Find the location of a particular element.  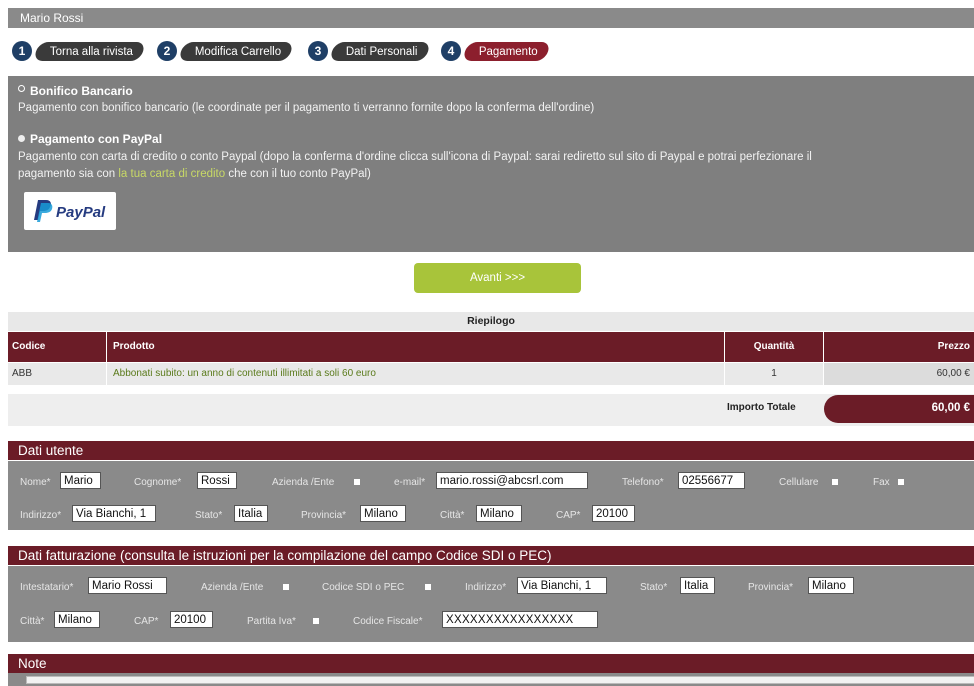

step-number: 1 is located at coordinates (22, 51).